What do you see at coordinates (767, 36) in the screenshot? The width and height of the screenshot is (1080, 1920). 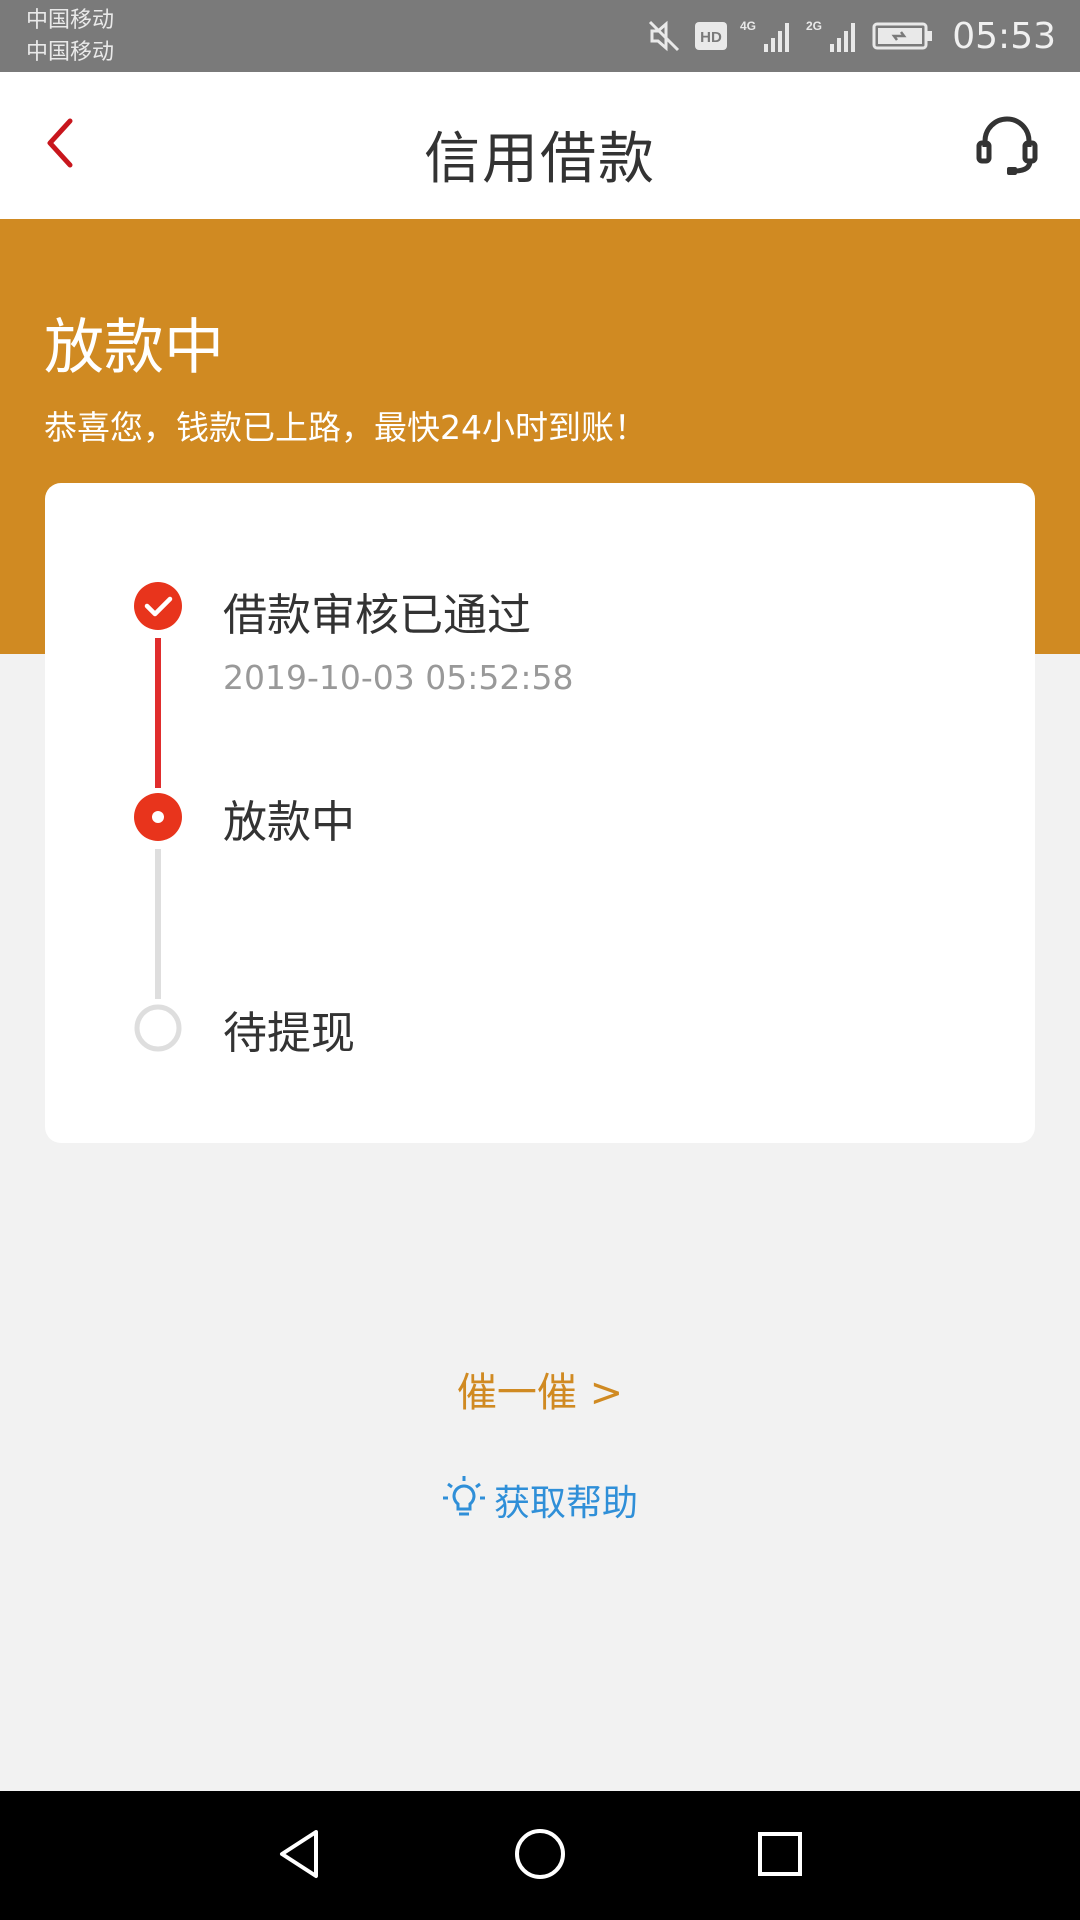 I see `signal-4g-icon: 4G` at bounding box center [767, 36].